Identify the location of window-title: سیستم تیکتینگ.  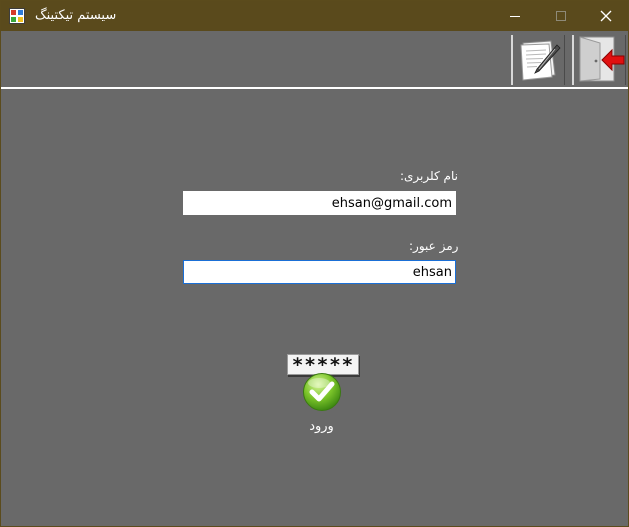
(76, 15).